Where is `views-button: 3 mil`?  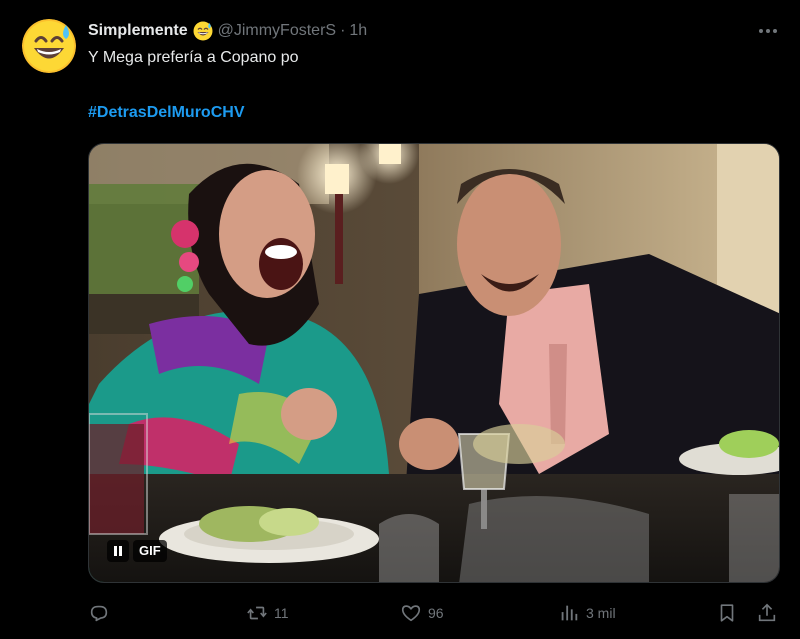
views-button: 3 mil is located at coordinates (587, 613).